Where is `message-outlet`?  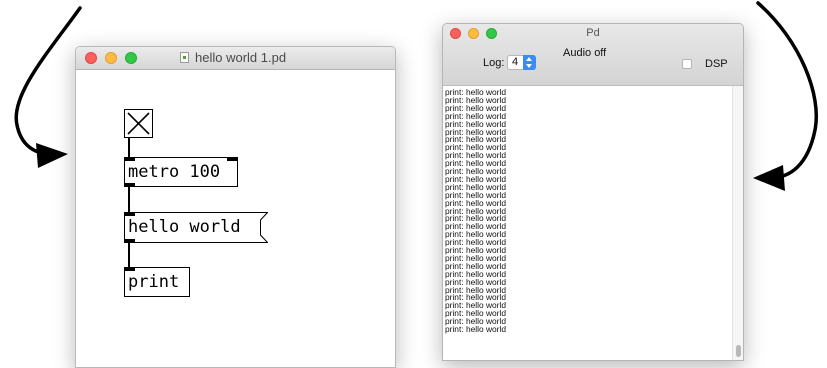 message-outlet is located at coordinates (129, 241).